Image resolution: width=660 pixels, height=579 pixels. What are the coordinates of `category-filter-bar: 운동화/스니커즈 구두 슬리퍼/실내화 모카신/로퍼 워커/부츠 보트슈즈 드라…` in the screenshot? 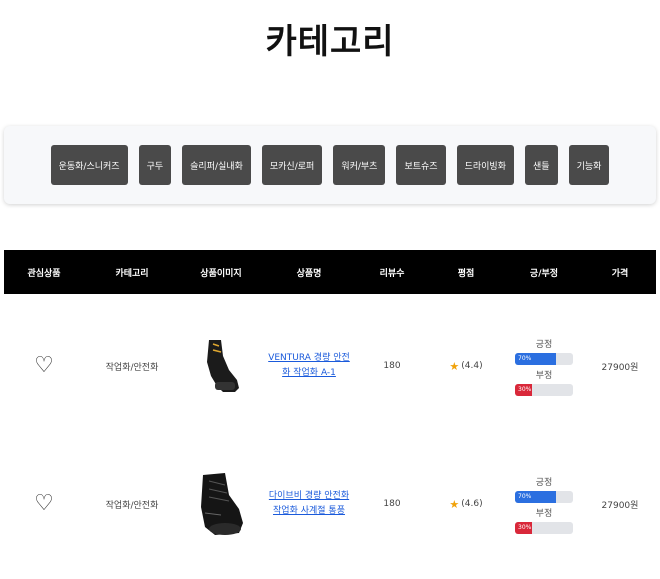 It's located at (330, 165).